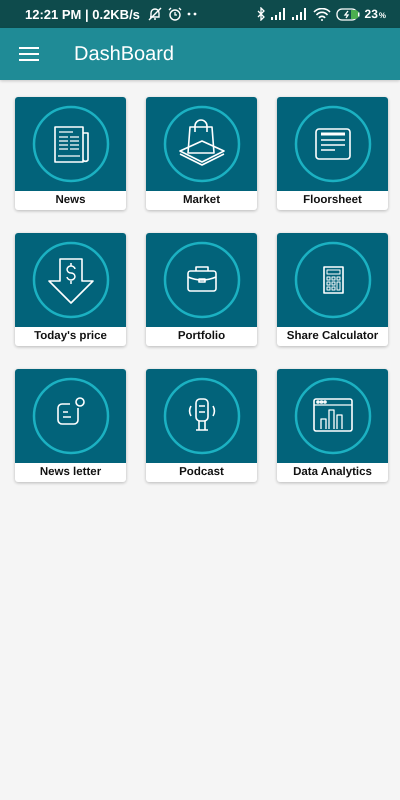 The height and width of the screenshot is (800, 400). Describe the element at coordinates (70, 336) in the screenshot. I see `tile-label: Today's price` at that location.